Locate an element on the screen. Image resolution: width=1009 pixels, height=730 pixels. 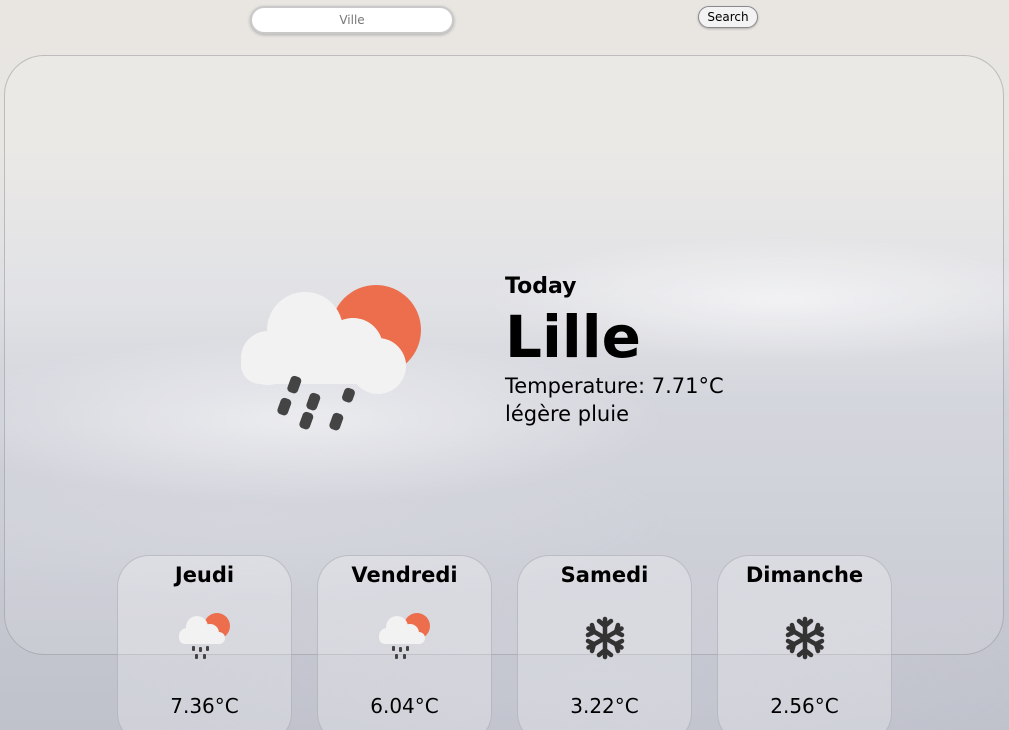
weather-description: légère pluie is located at coordinates (567, 414).